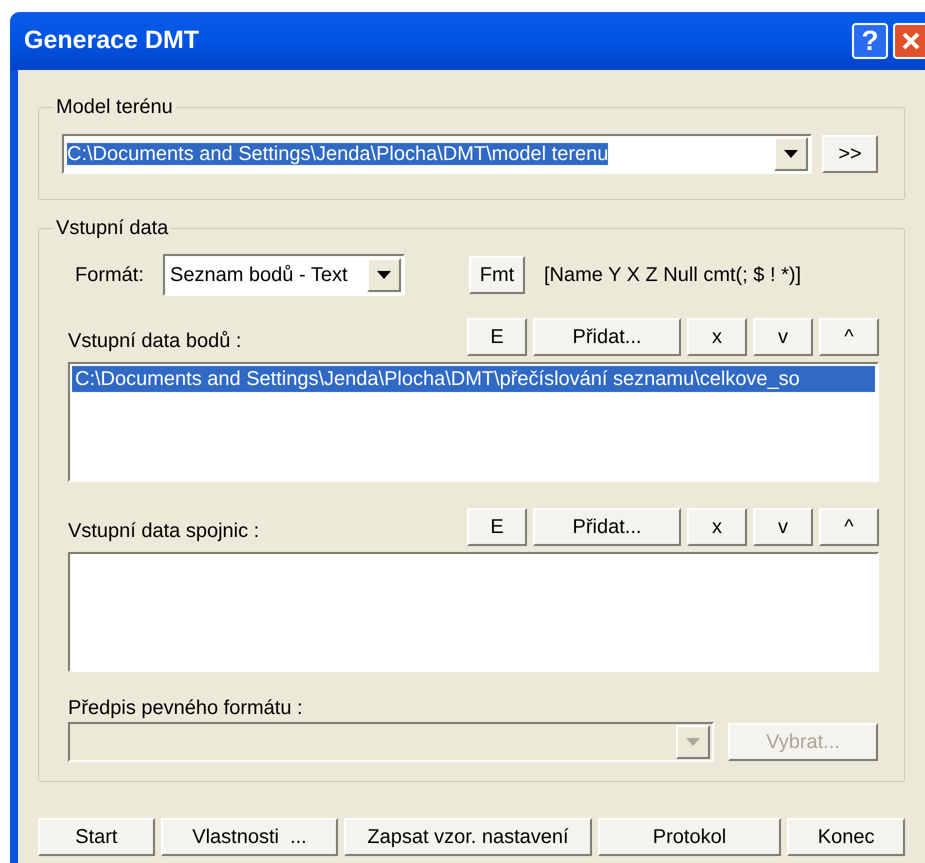 The image size is (925, 863). I want to click on footer-button: Zapsat vzor. nastavení, so click(468, 837).